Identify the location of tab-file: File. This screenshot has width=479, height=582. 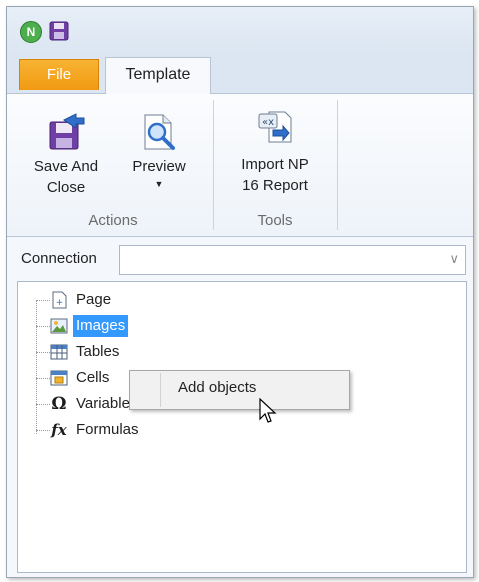
(59, 74).